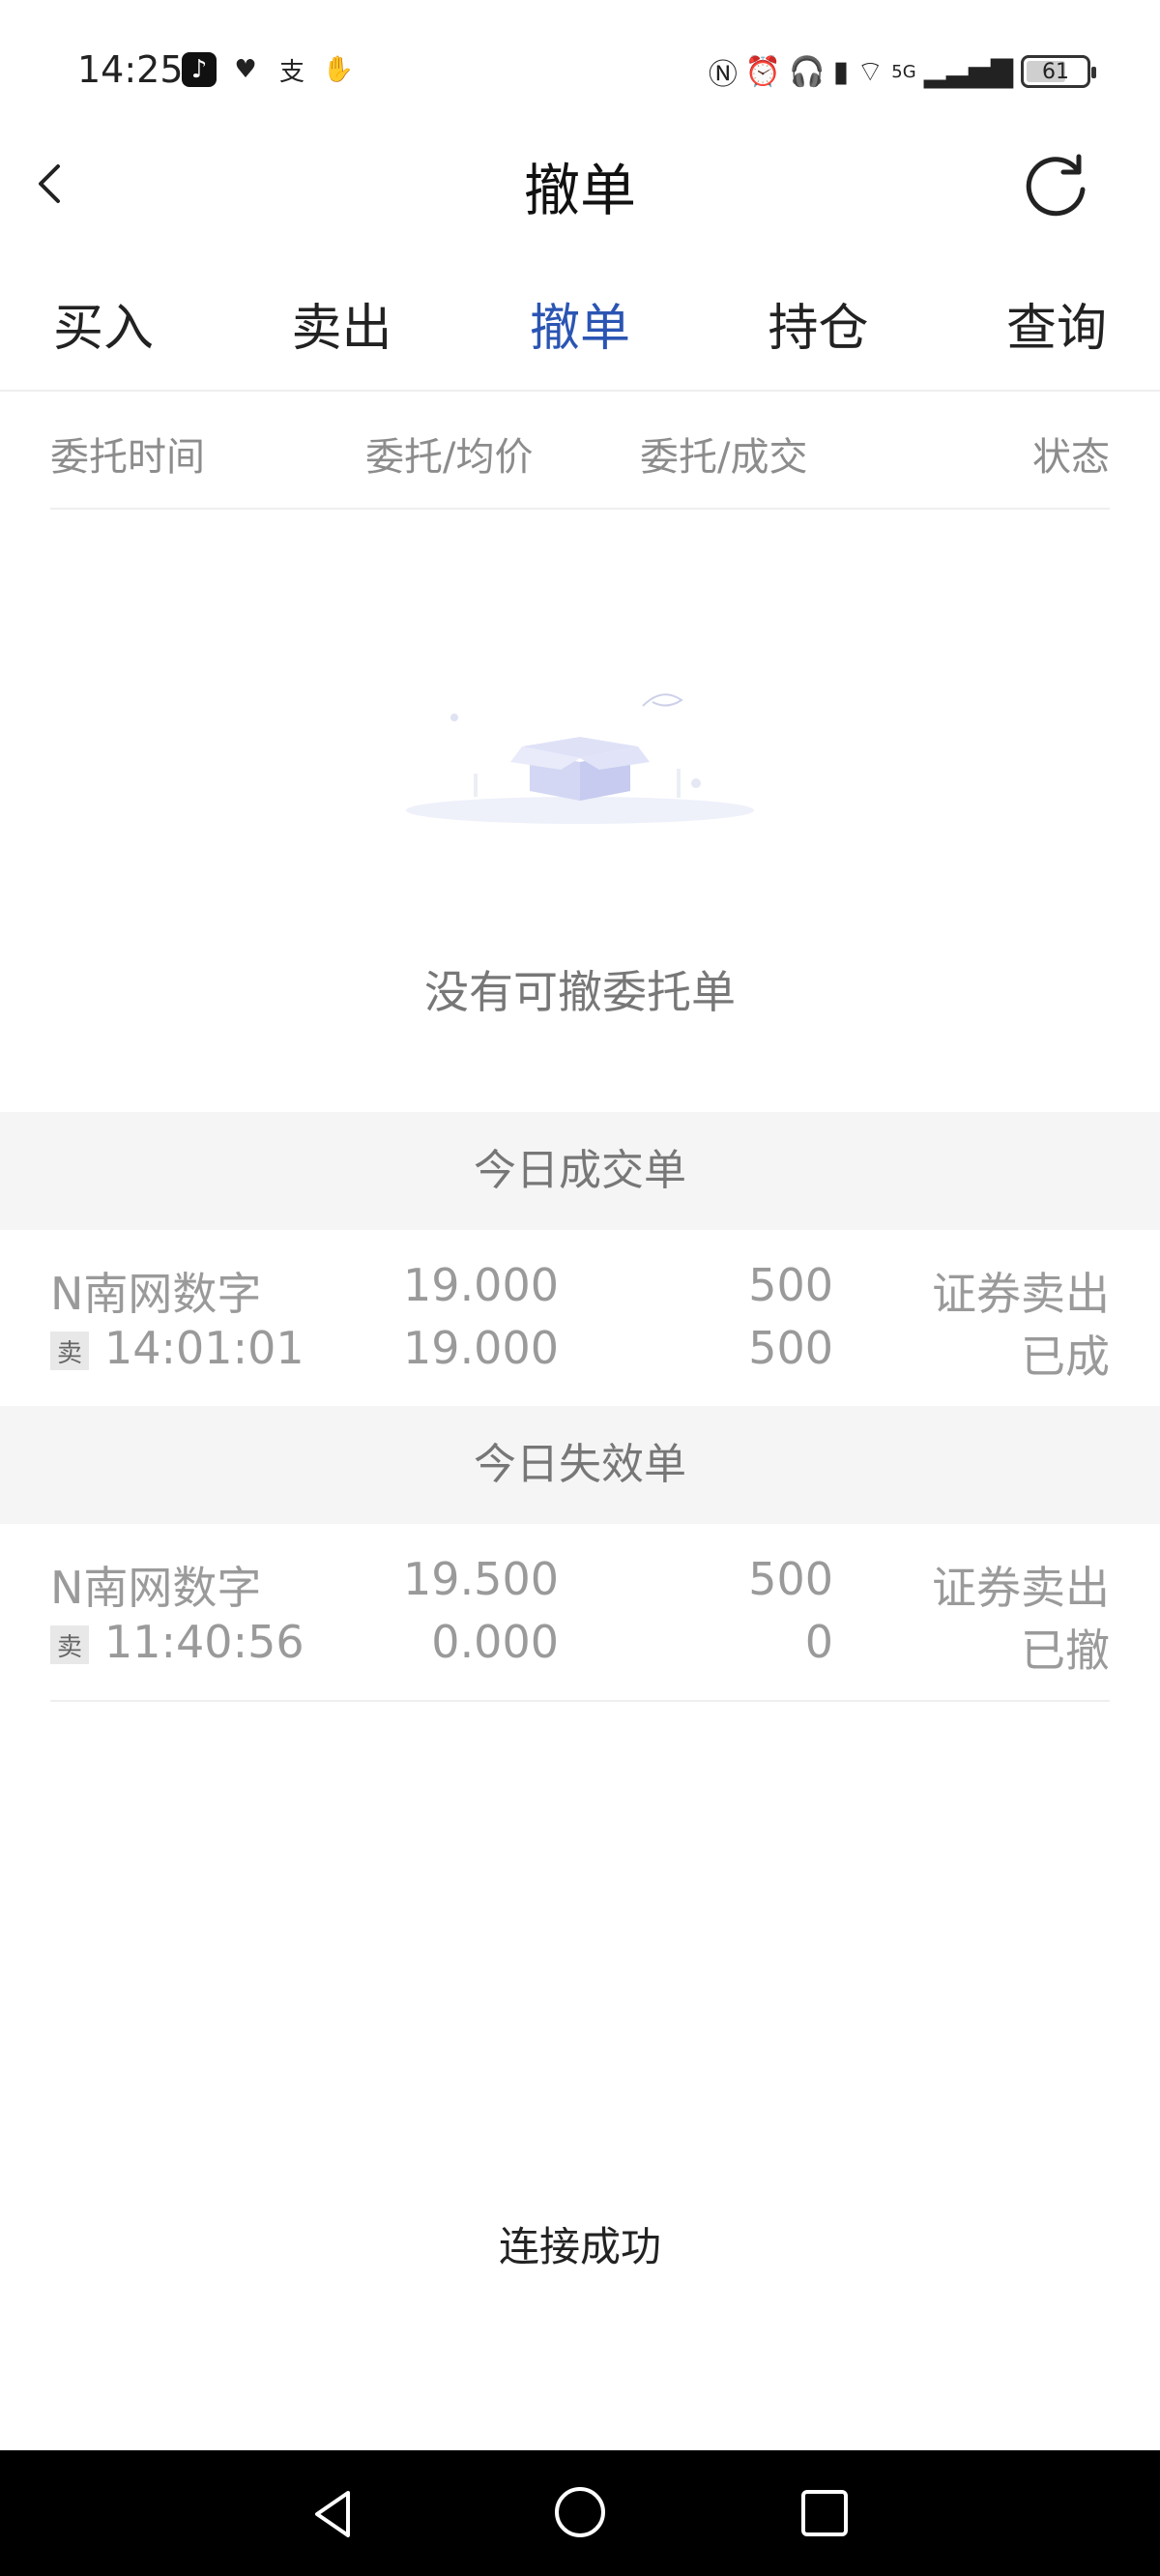 This screenshot has width=1160, height=2576. Describe the element at coordinates (1065, 1651) in the screenshot. I see `order-status: 已撤` at that location.